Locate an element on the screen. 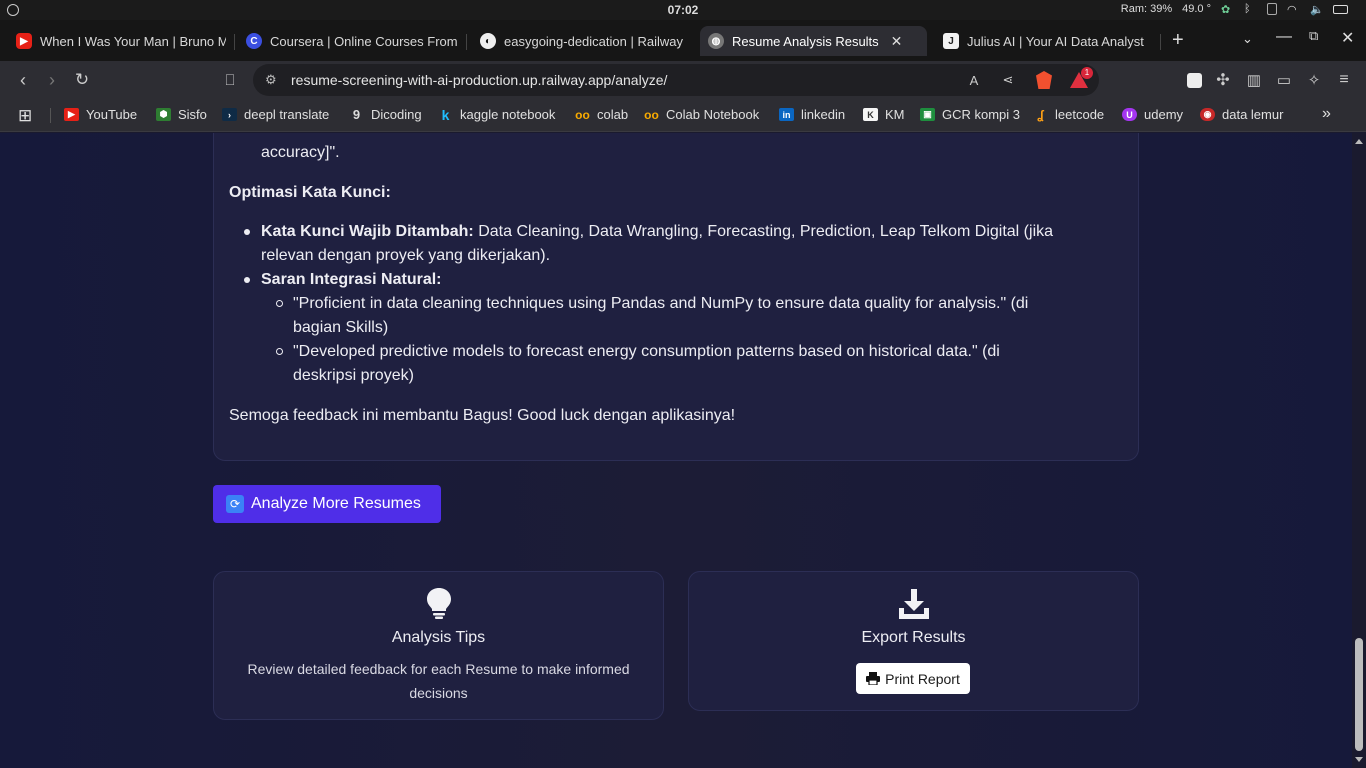 The width and height of the screenshot is (1366, 768). bookmark-dicoding: 9 Dicoding is located at coordinates (385, 114).